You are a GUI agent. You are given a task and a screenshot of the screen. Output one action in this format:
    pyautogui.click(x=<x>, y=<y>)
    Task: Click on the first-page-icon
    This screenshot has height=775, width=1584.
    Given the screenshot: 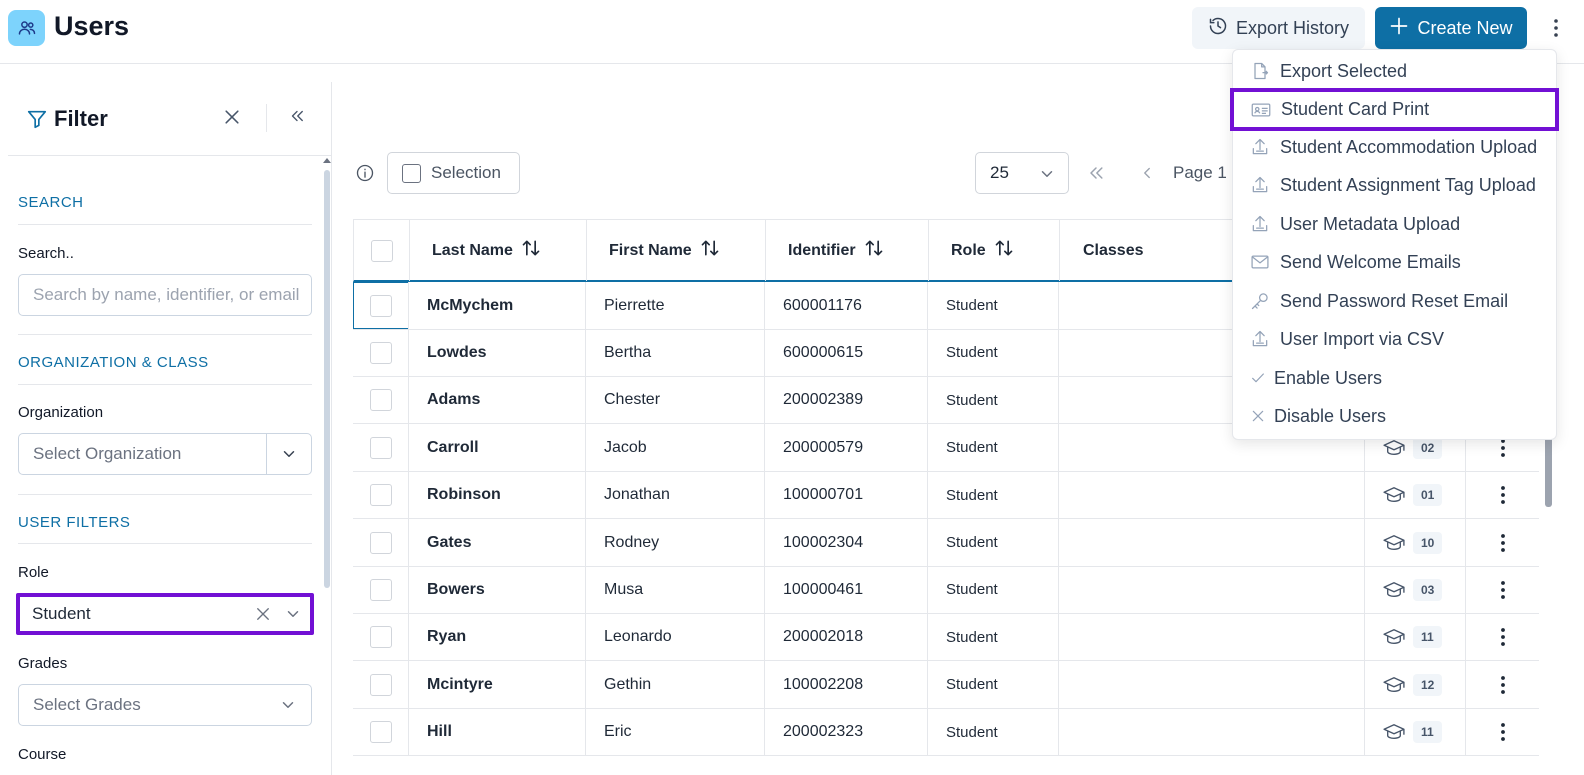 What is the action you would take?
    pyautogui.click(x=1096, y=175)
    